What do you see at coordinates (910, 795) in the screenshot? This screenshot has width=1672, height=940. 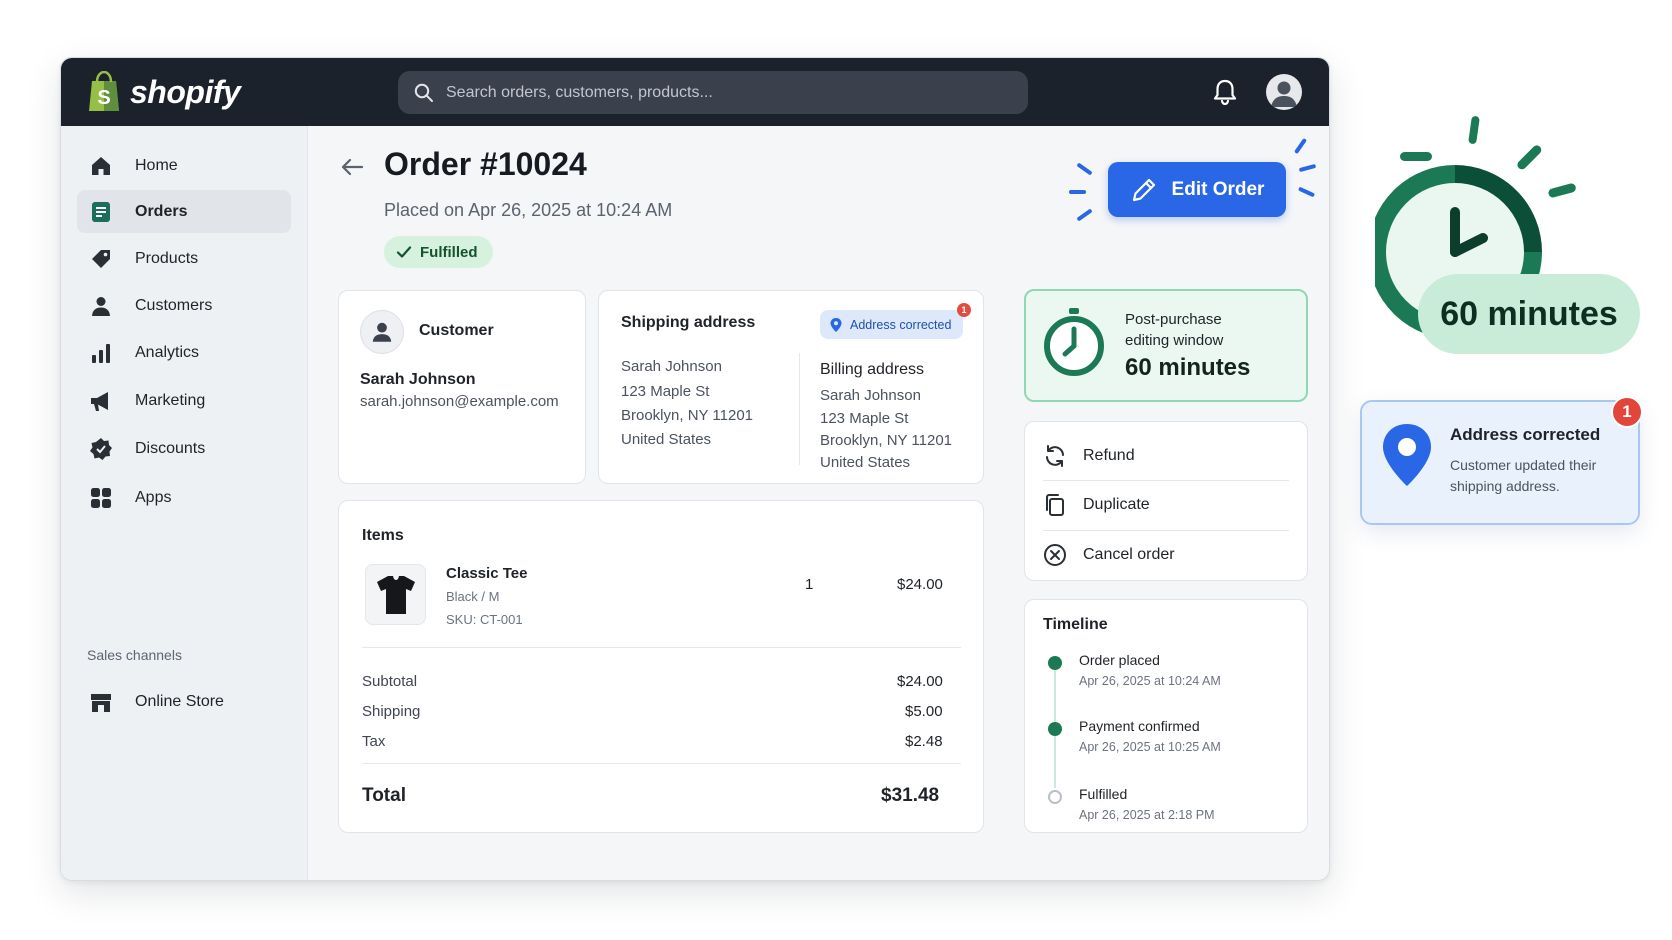 I see `total-value: $31.48` at bounding box center [910, 795].